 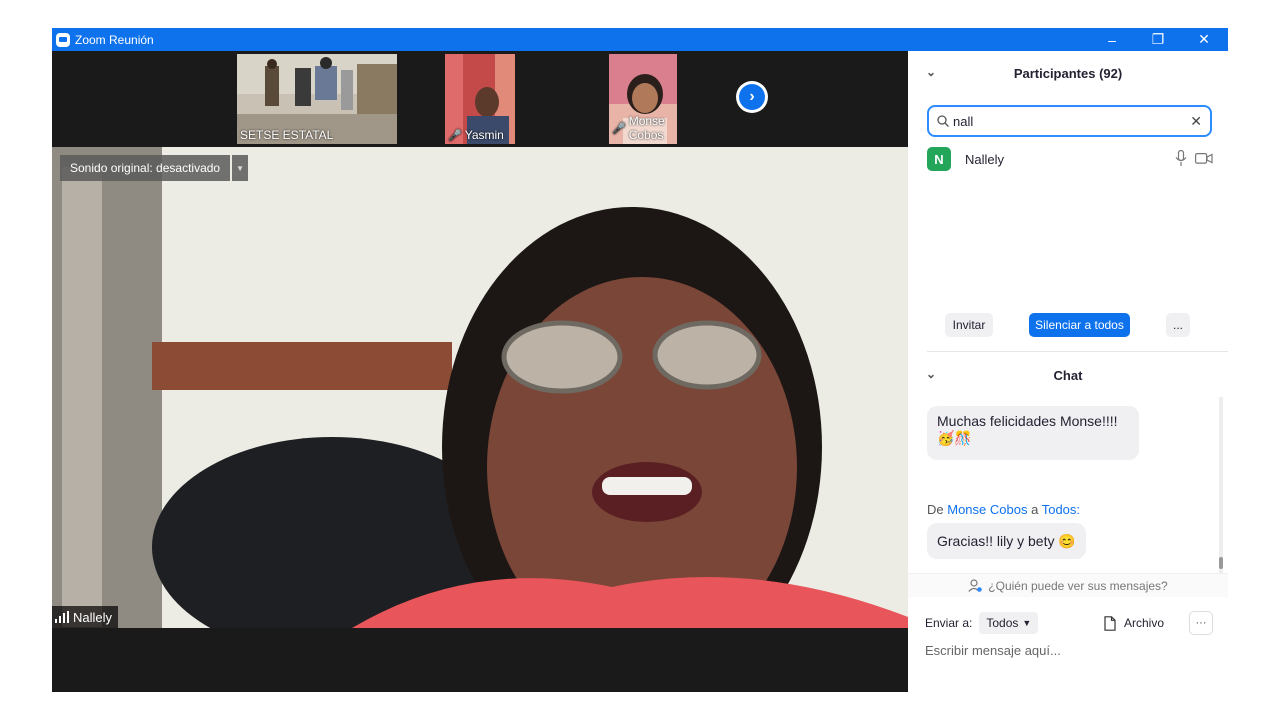 I want to click on original-sound-toggle: Sonido original: desactivado ▼, so click(x=154, y=168).